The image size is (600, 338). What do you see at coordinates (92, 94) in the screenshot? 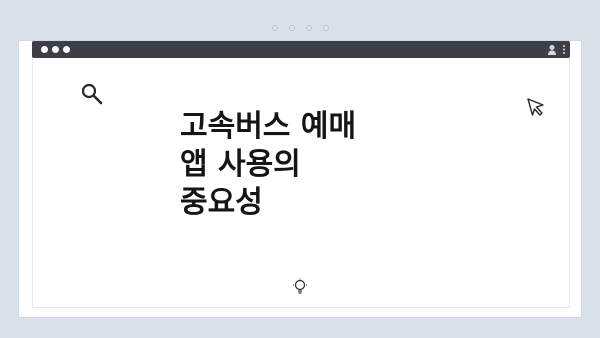
I see `search-icon` at bounding box center [92, 94].